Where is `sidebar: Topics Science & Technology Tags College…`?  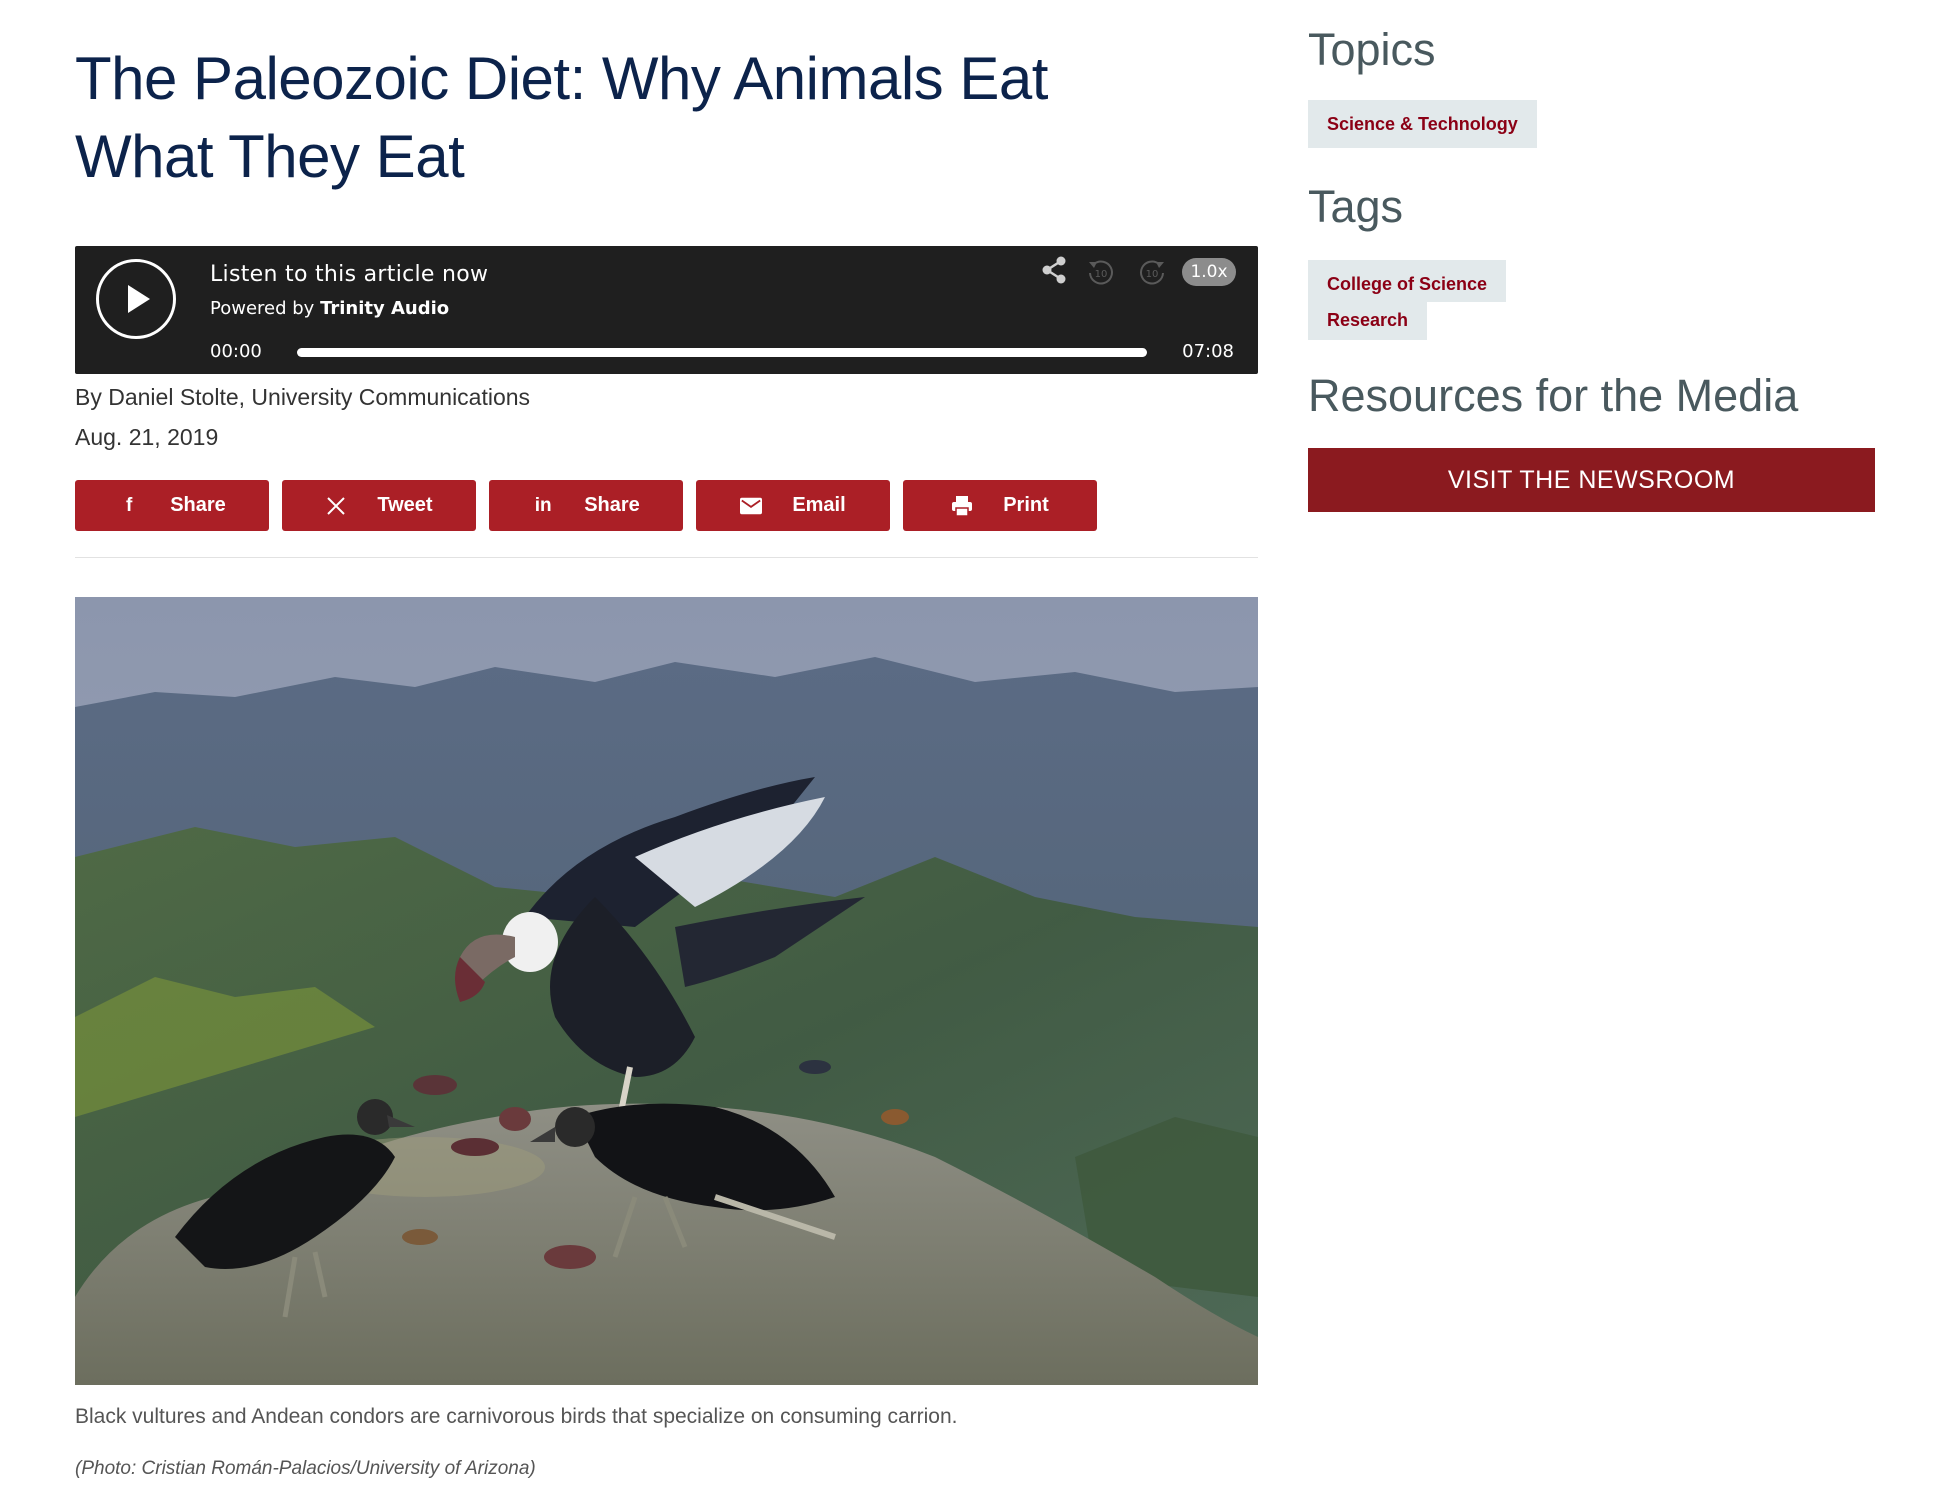
sidebar: Topics Science & Technology Tags College… is located at coordinates (1593, 267).